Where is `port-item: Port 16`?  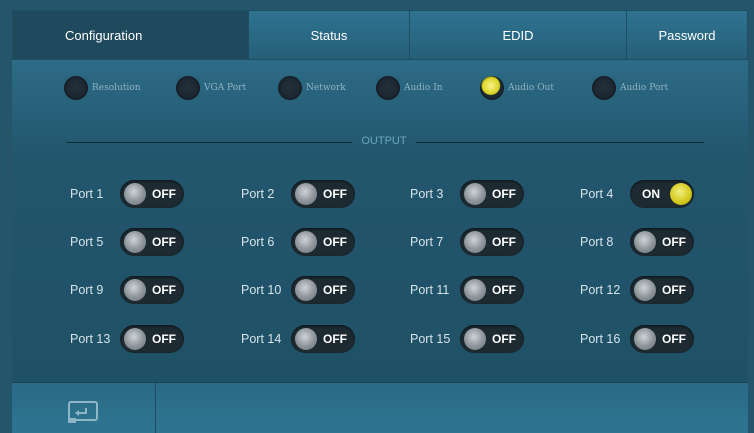 port-item: Port 16 is located at coordinates (600, 339).